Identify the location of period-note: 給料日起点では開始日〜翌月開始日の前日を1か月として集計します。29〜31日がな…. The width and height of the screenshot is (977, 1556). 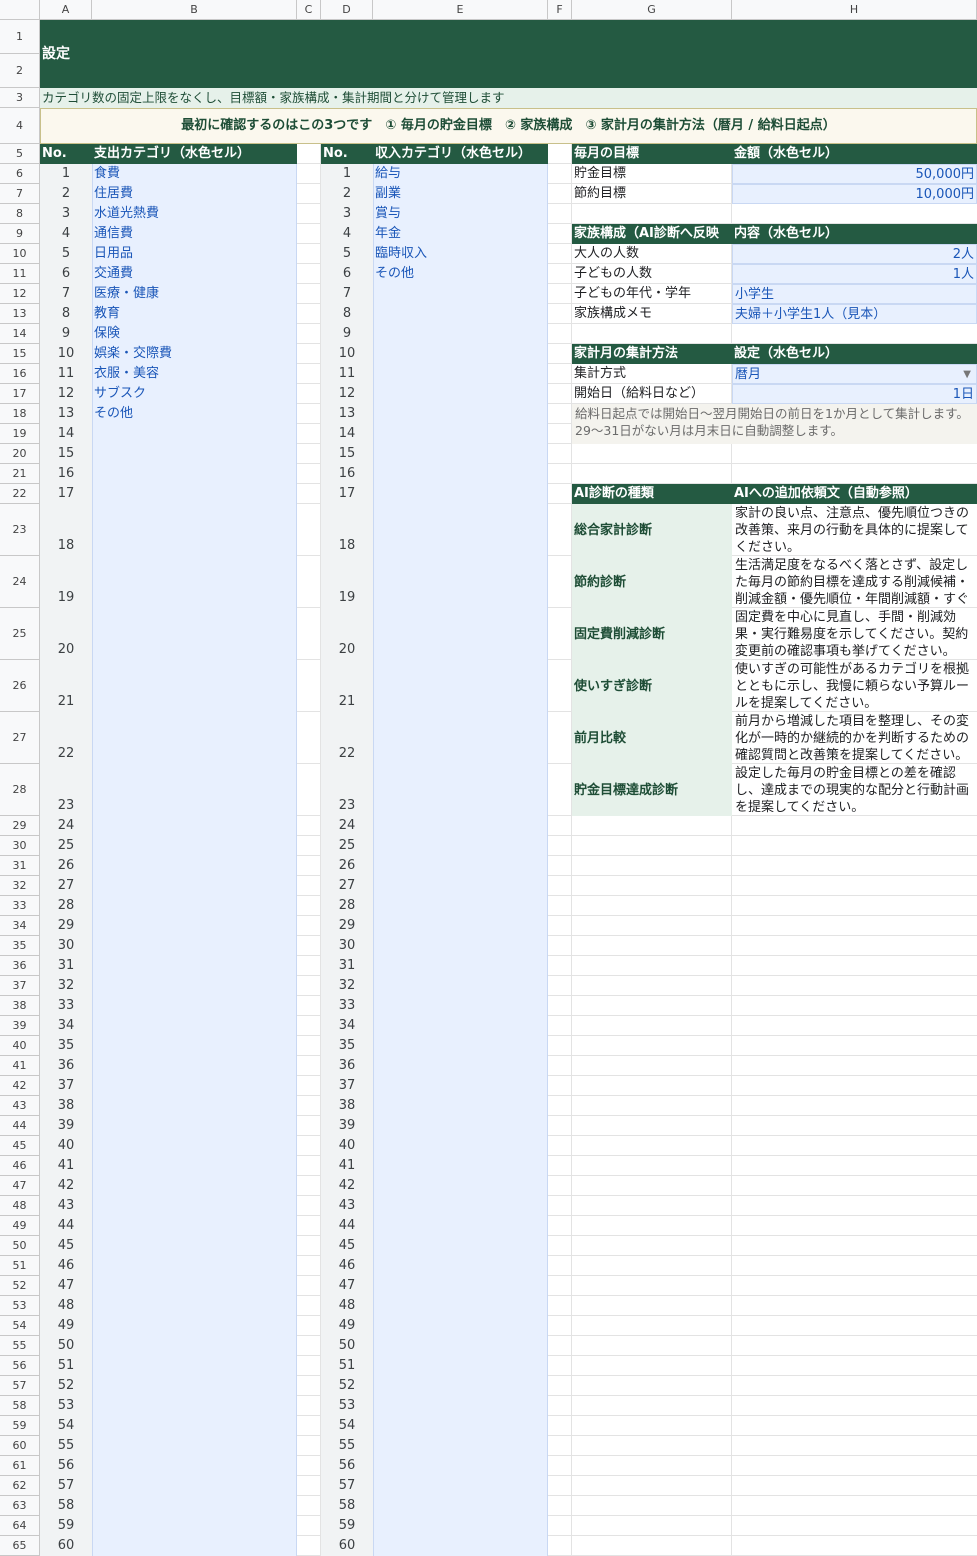
(774, 424).